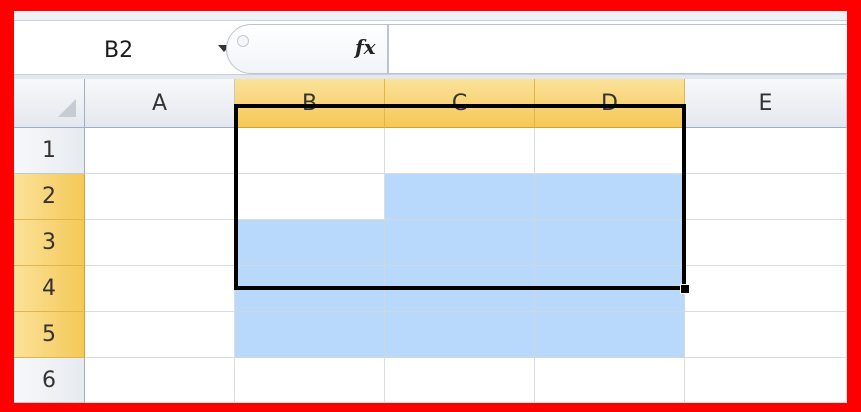  I want to click on cell-d6, so click(610, 380).